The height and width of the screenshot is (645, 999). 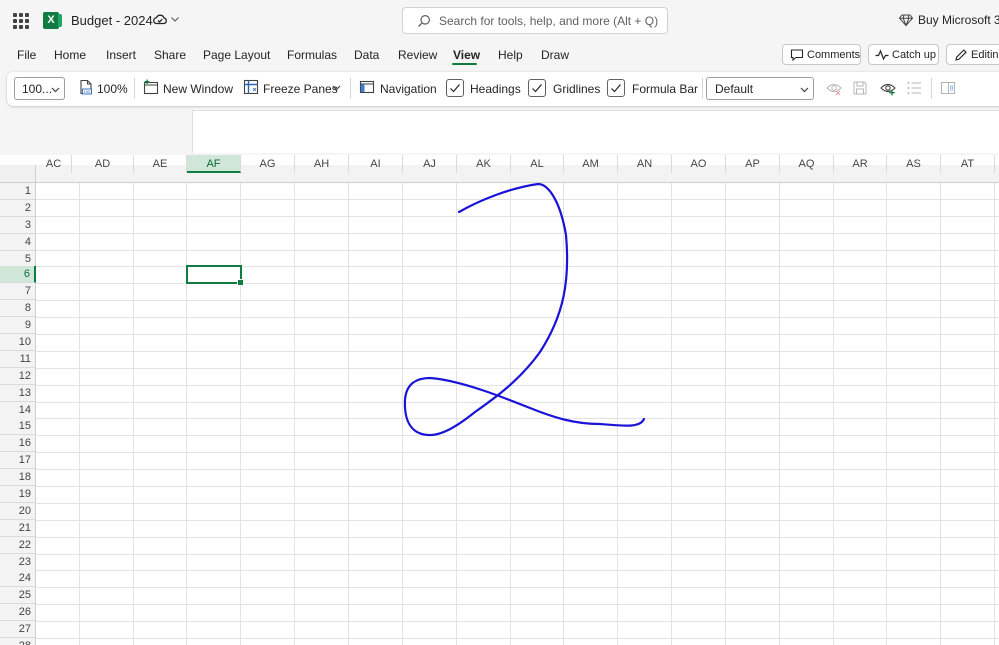 I want to click on row-header: 8, so click(x=18, y=308).